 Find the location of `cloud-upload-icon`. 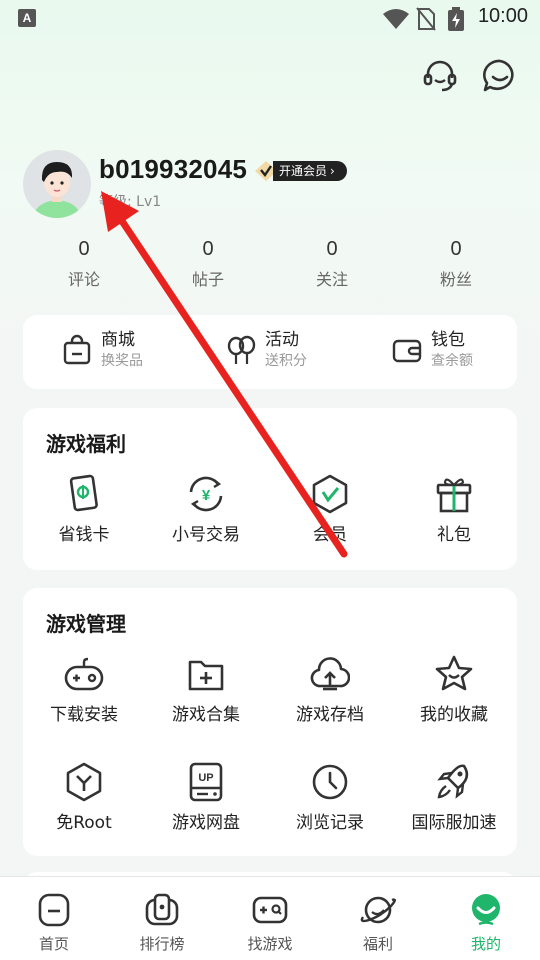

cloud-upload-icon is located at coordinates (330, 674).